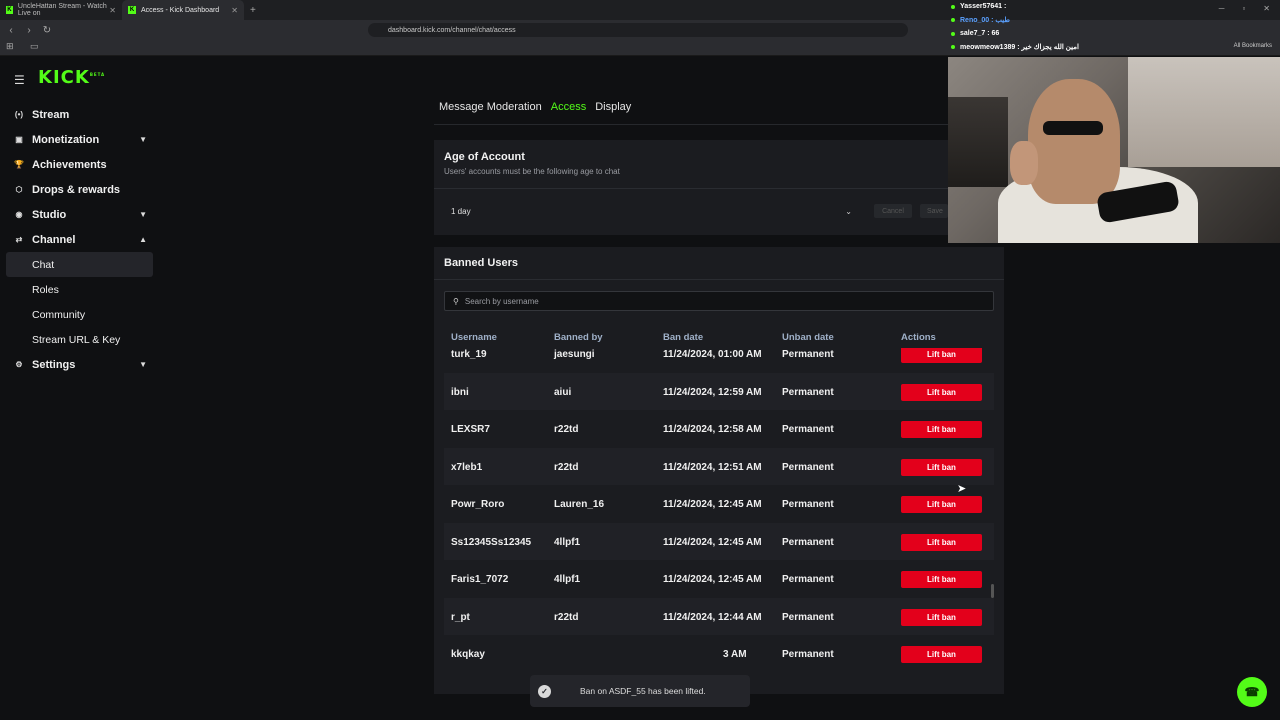 This screenshot has width=1280, height=720. What do you see at coordinates (544, 691) in the screenshot?
I see `check-icon: ✓` at bounding box center [544, 691].